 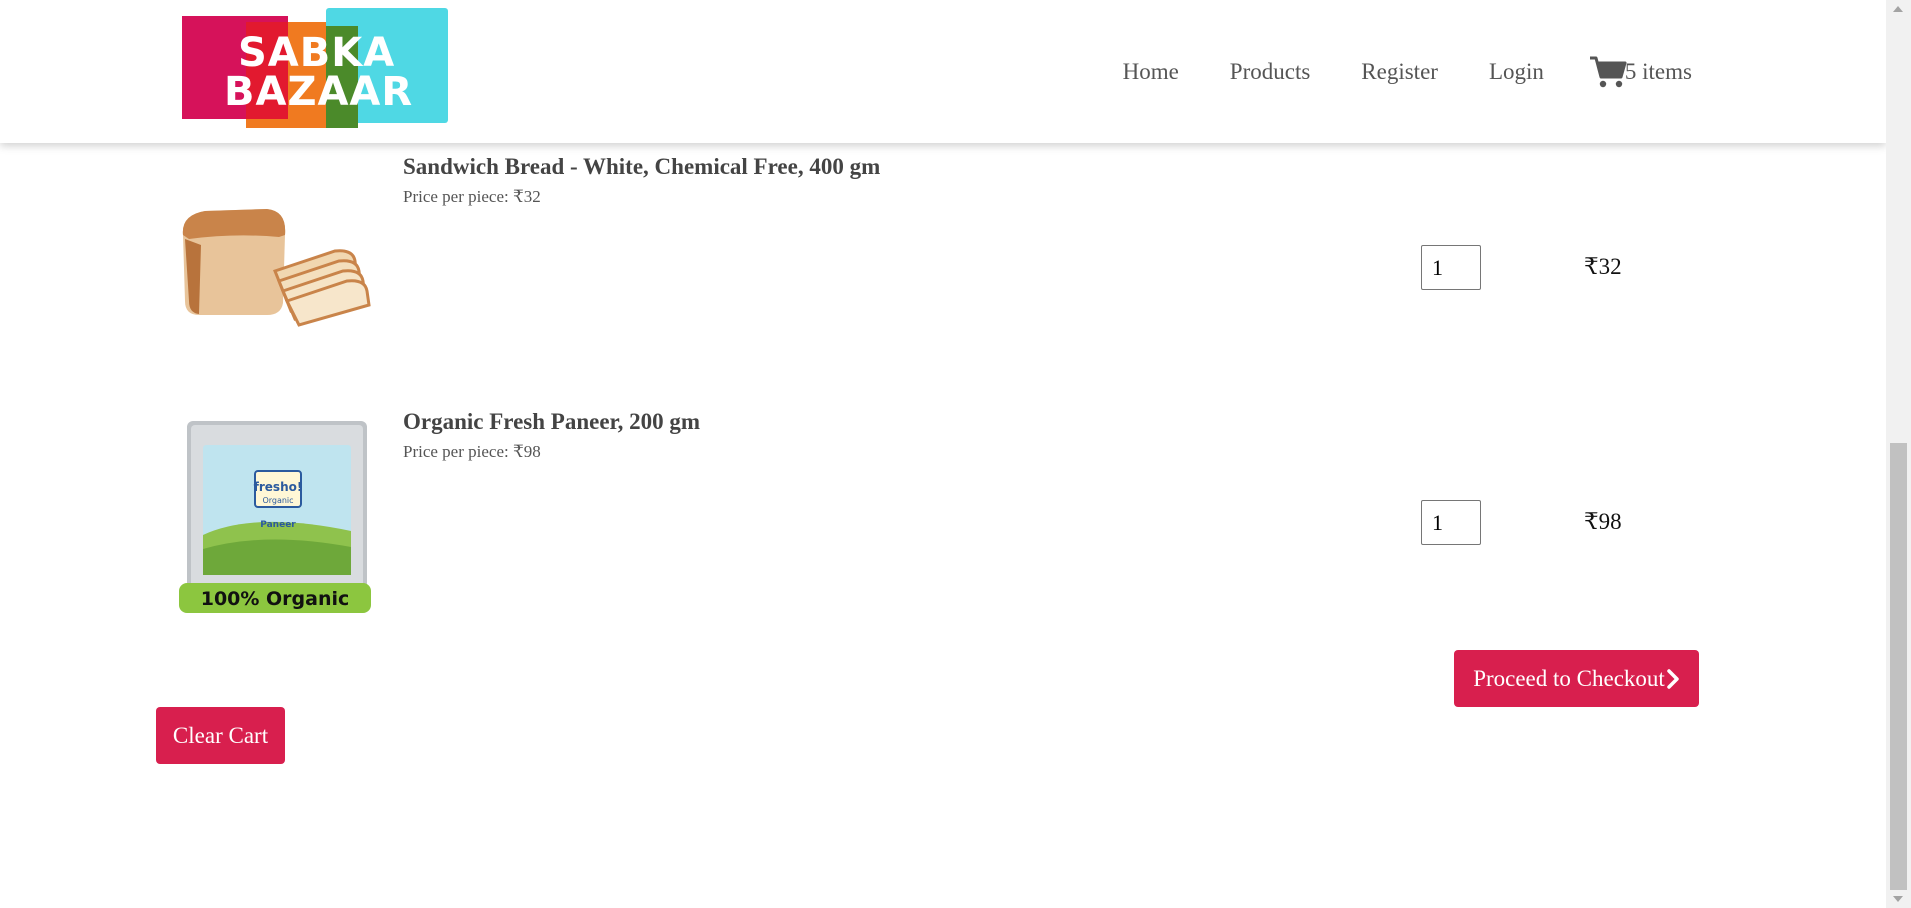 I want to click on cart-button: 5 items, so click(x=1640, y=72).